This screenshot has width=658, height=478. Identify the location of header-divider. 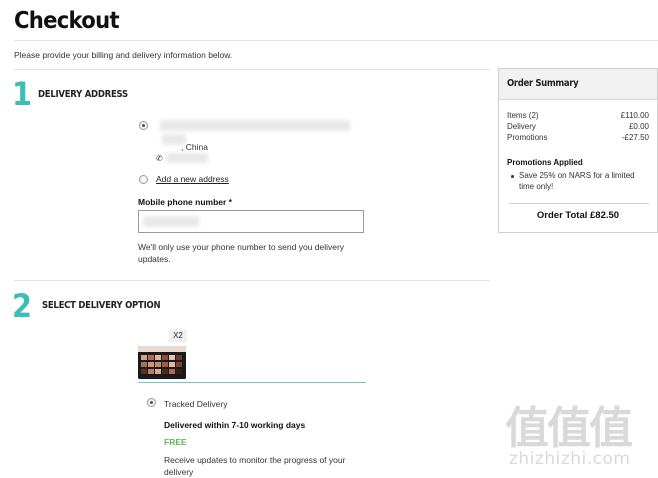
(336, 40).